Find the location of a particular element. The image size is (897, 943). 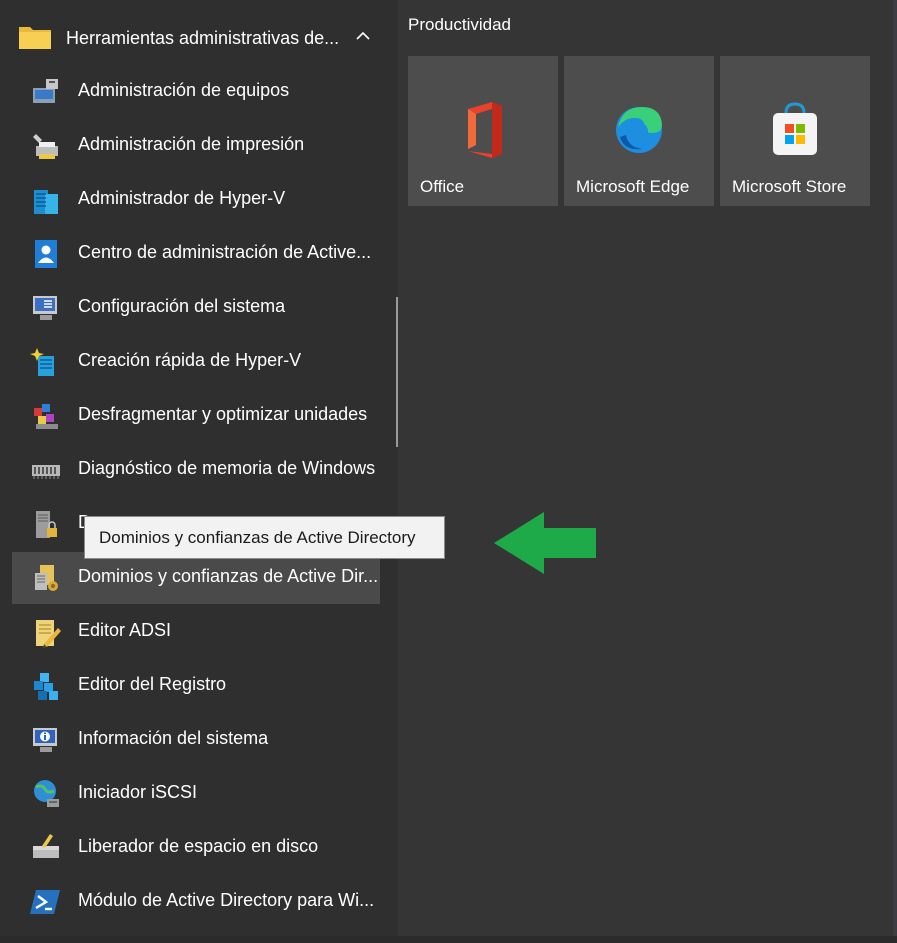

item-label: Diagnóstico de memoria de Windows is located at coordinates (227, 468).